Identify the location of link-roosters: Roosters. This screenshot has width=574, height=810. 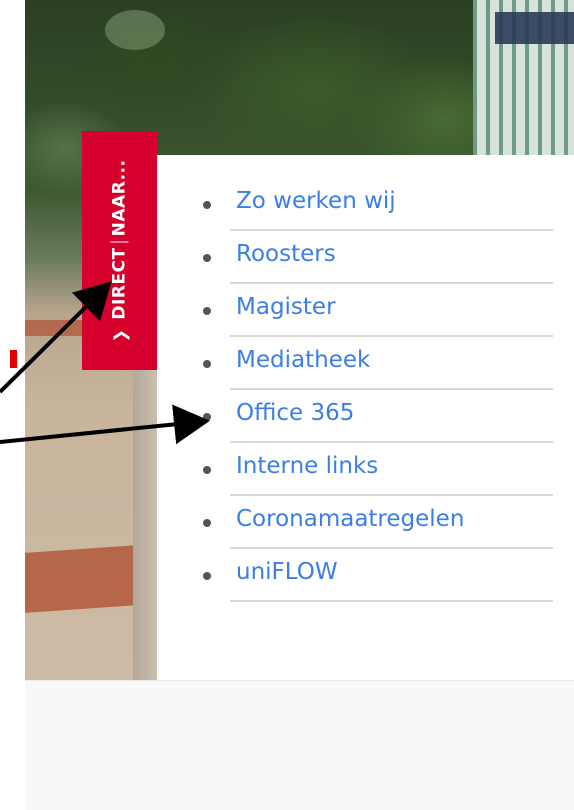
(286, 254).